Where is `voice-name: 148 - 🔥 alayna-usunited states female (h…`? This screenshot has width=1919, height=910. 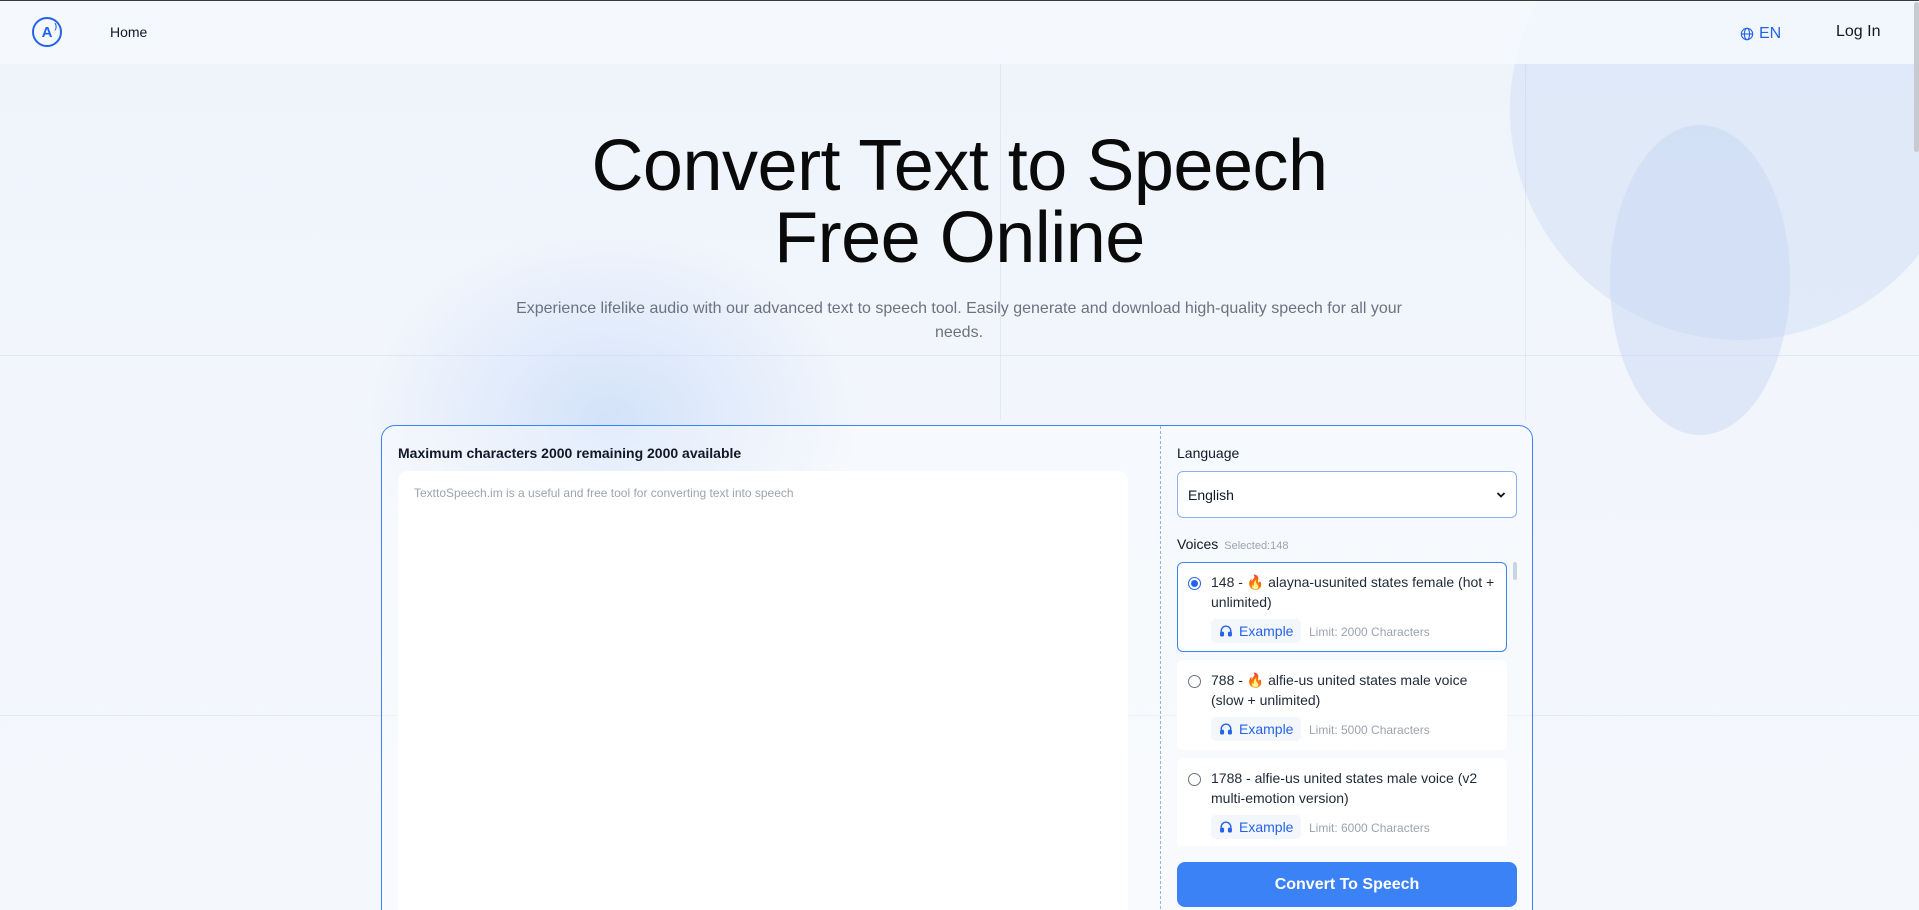
voice-name: 148 - 🔥 alayna-usunited states female (h… is located at coordinates (1356, 592).